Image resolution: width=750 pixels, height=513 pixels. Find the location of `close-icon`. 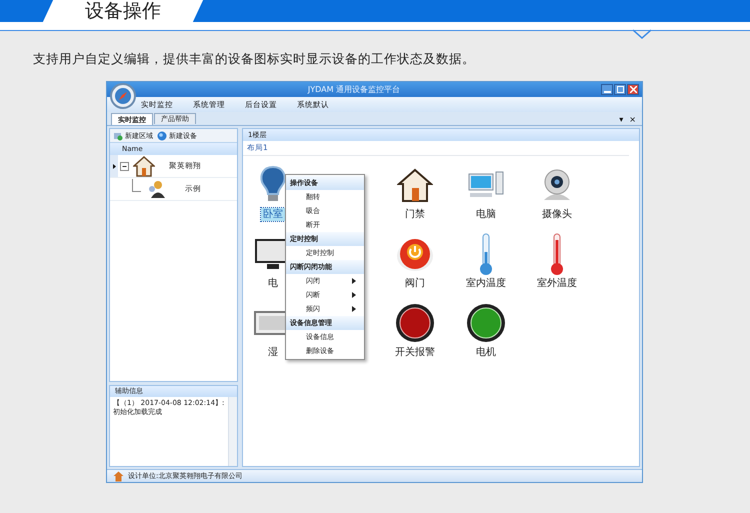

close-icon is located at coordinates (633, 89).